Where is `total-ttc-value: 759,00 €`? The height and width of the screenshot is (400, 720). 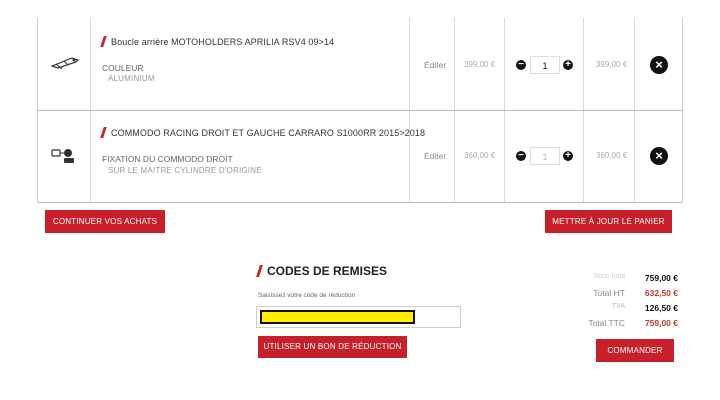
total-ttc-value: 759,00 € is located at coordinates (661, 323).